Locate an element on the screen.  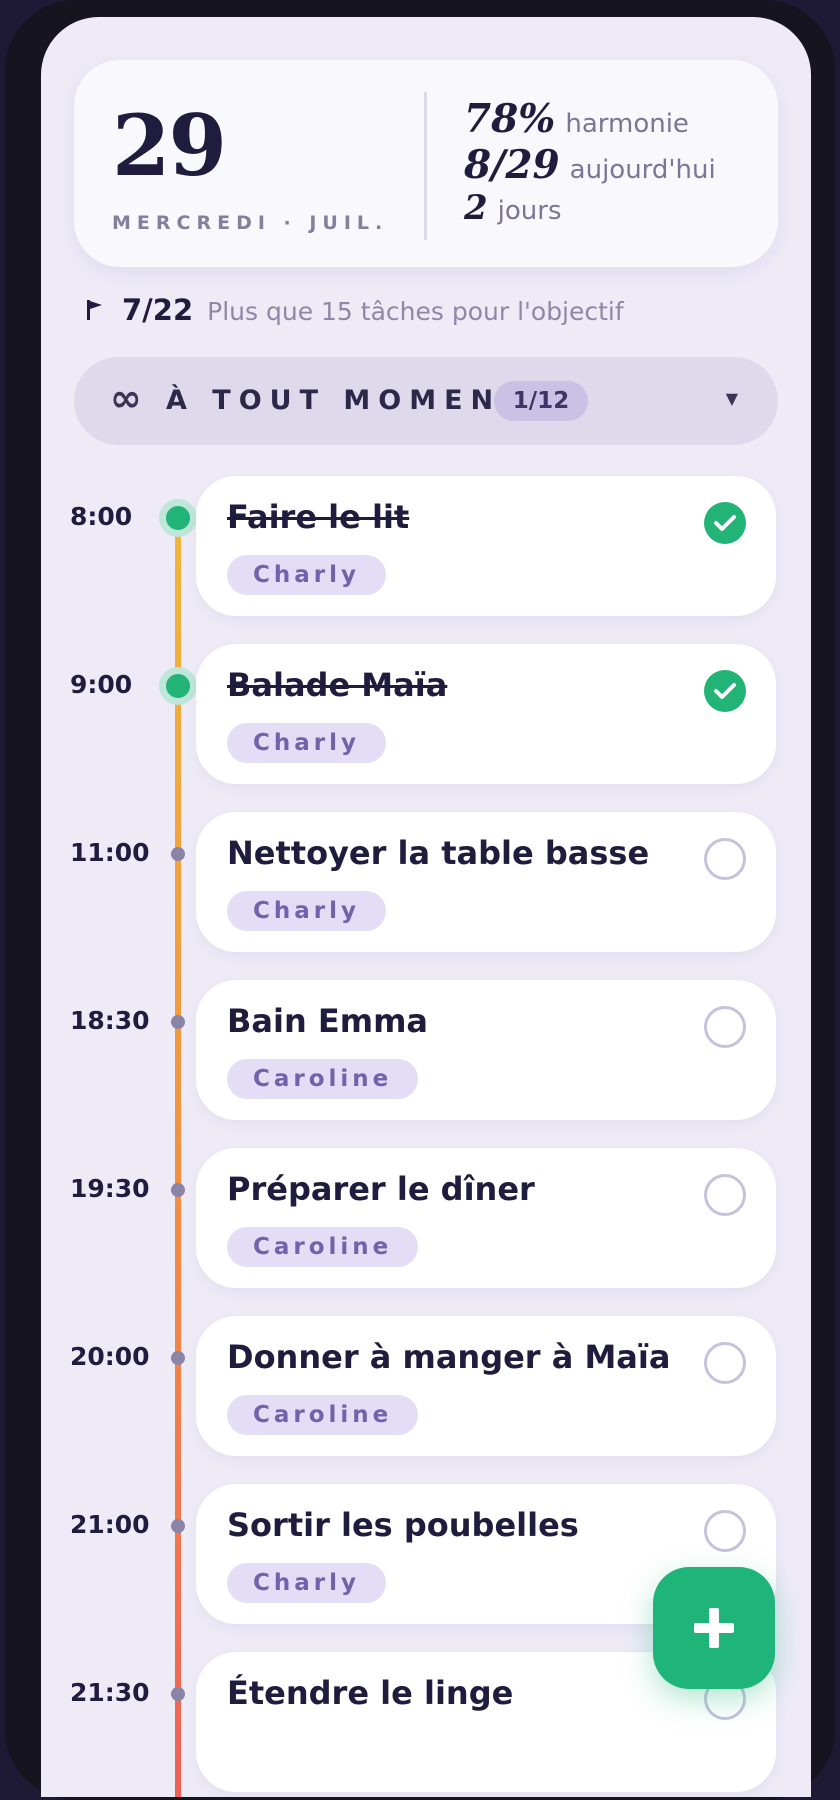
task-title: Bain Emma is located at coordinates (328, 1021).